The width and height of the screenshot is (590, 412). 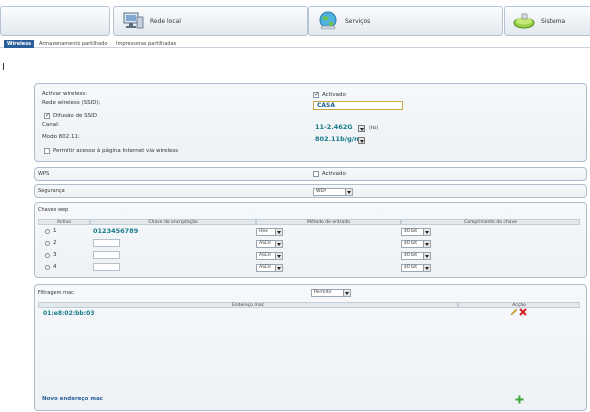 I want to click on wps-checkbox-label: Activado, so click(x=334, y=174).